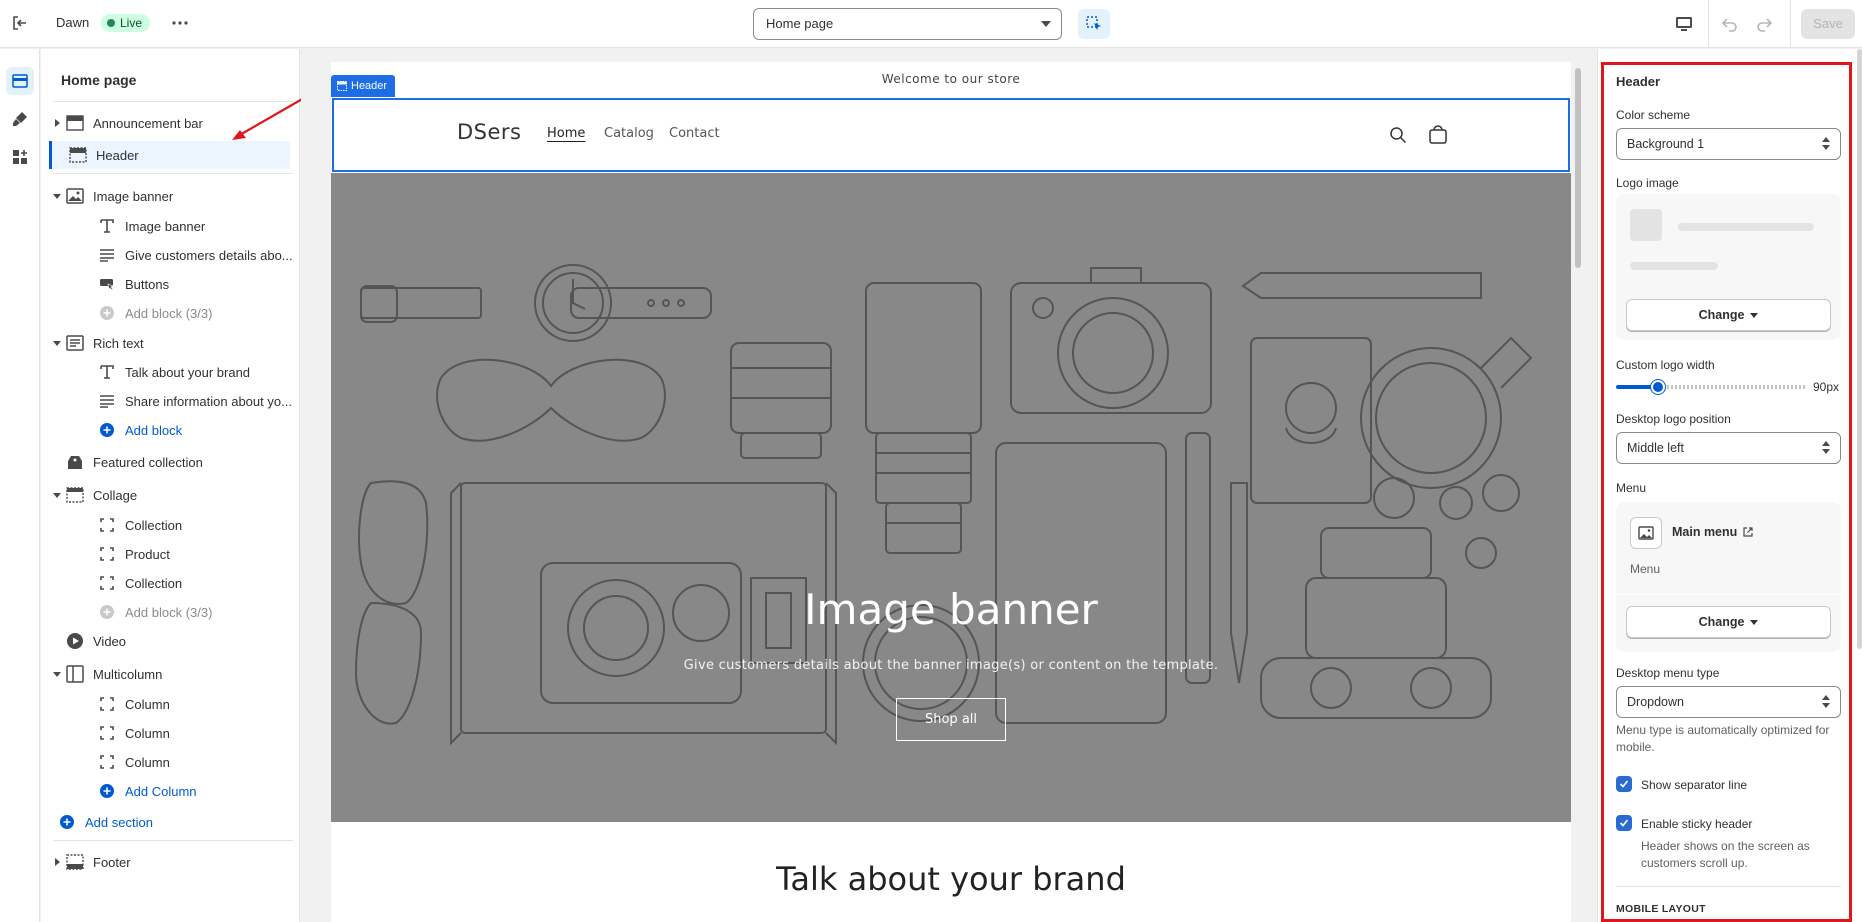  Describe the element at coordinates (110, 641) in the screenshot. I see `section-label: Video` at that location.